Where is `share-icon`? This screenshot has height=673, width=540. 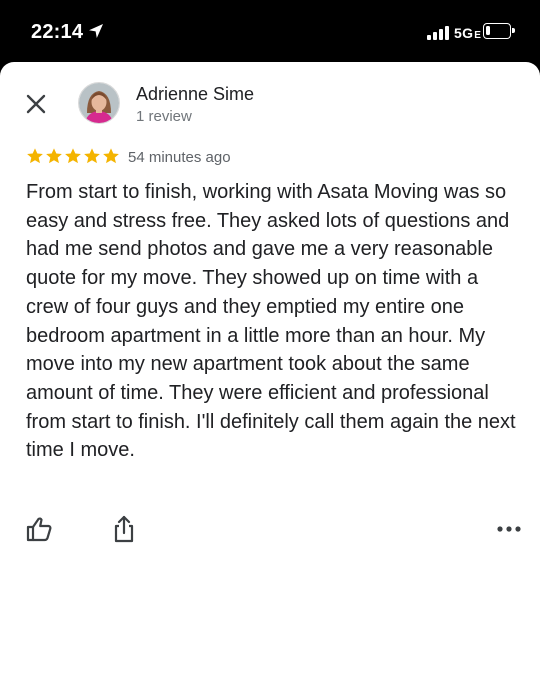 share-icon is located at coordinates (124, 529).